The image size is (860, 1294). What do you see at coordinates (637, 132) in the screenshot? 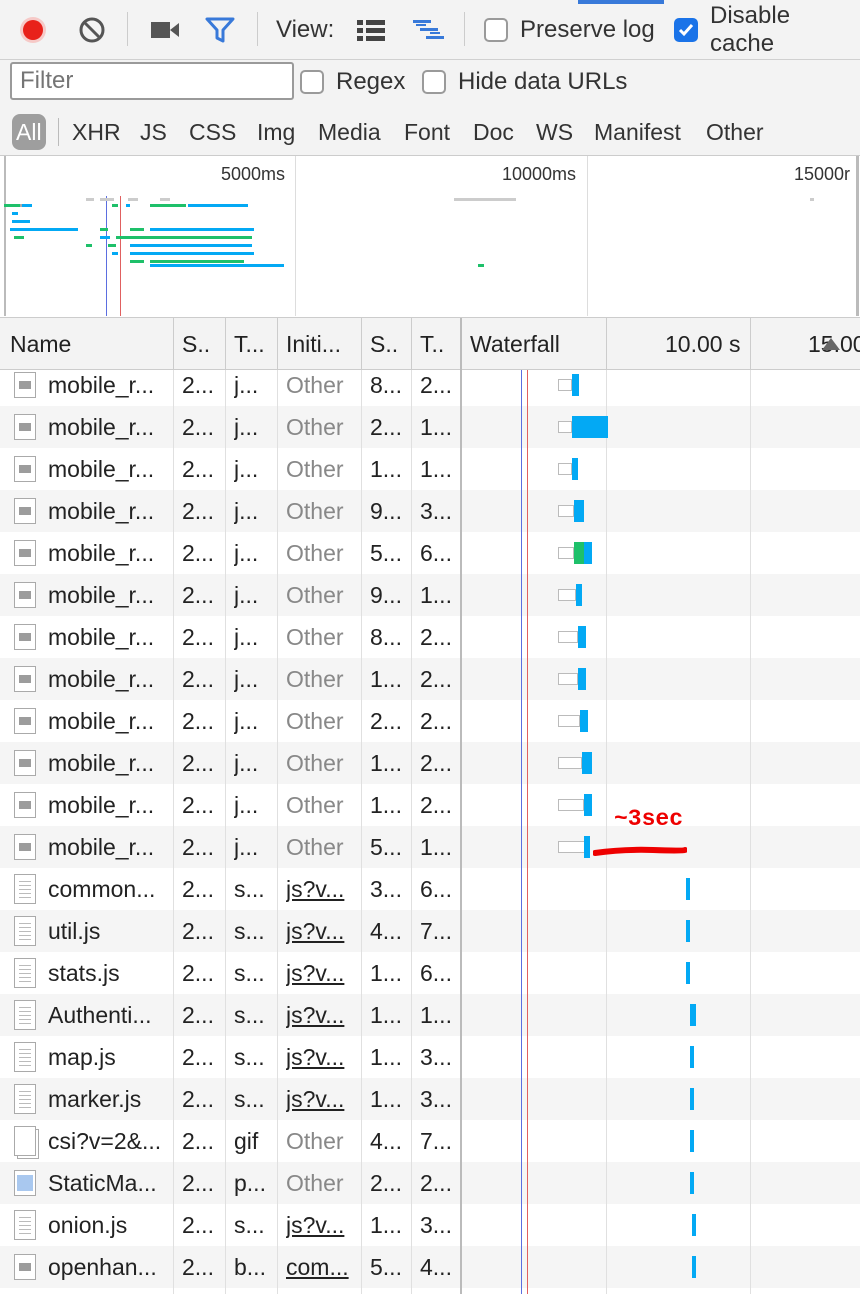
I see `type-manifest: Manifest` at bounding box center [637, 132].